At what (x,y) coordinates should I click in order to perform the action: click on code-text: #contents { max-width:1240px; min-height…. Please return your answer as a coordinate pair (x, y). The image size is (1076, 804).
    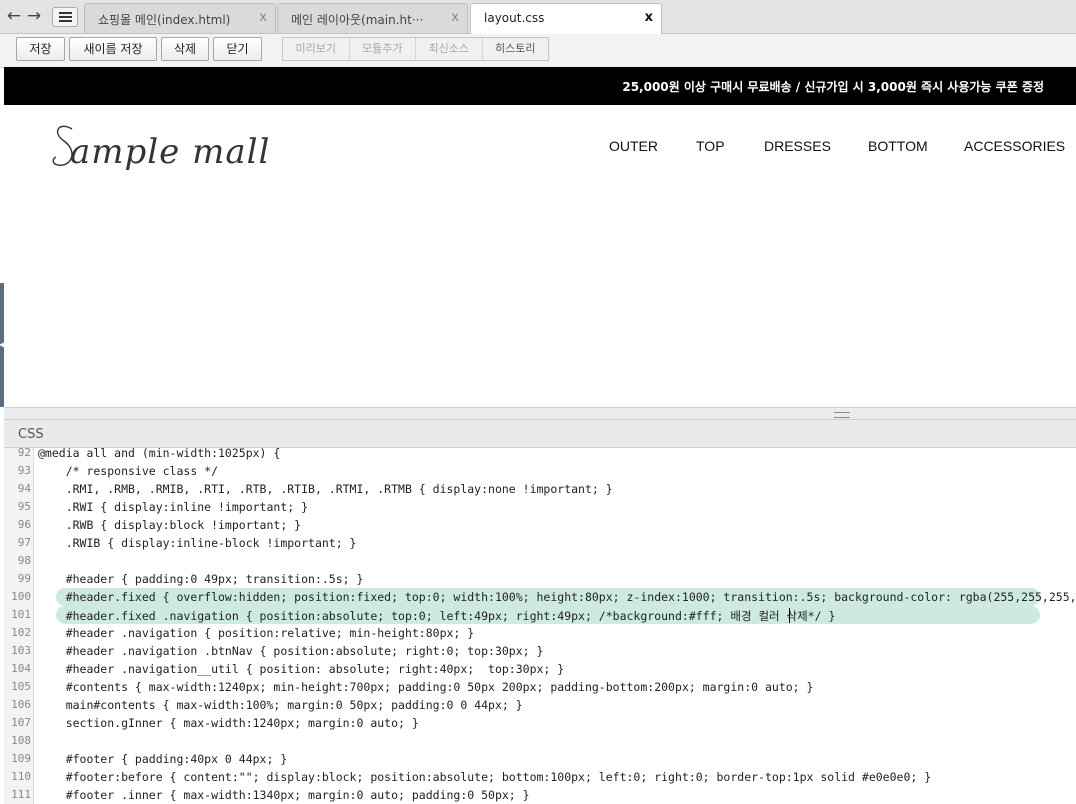
    Looking at the image, I should click on (426, 687).